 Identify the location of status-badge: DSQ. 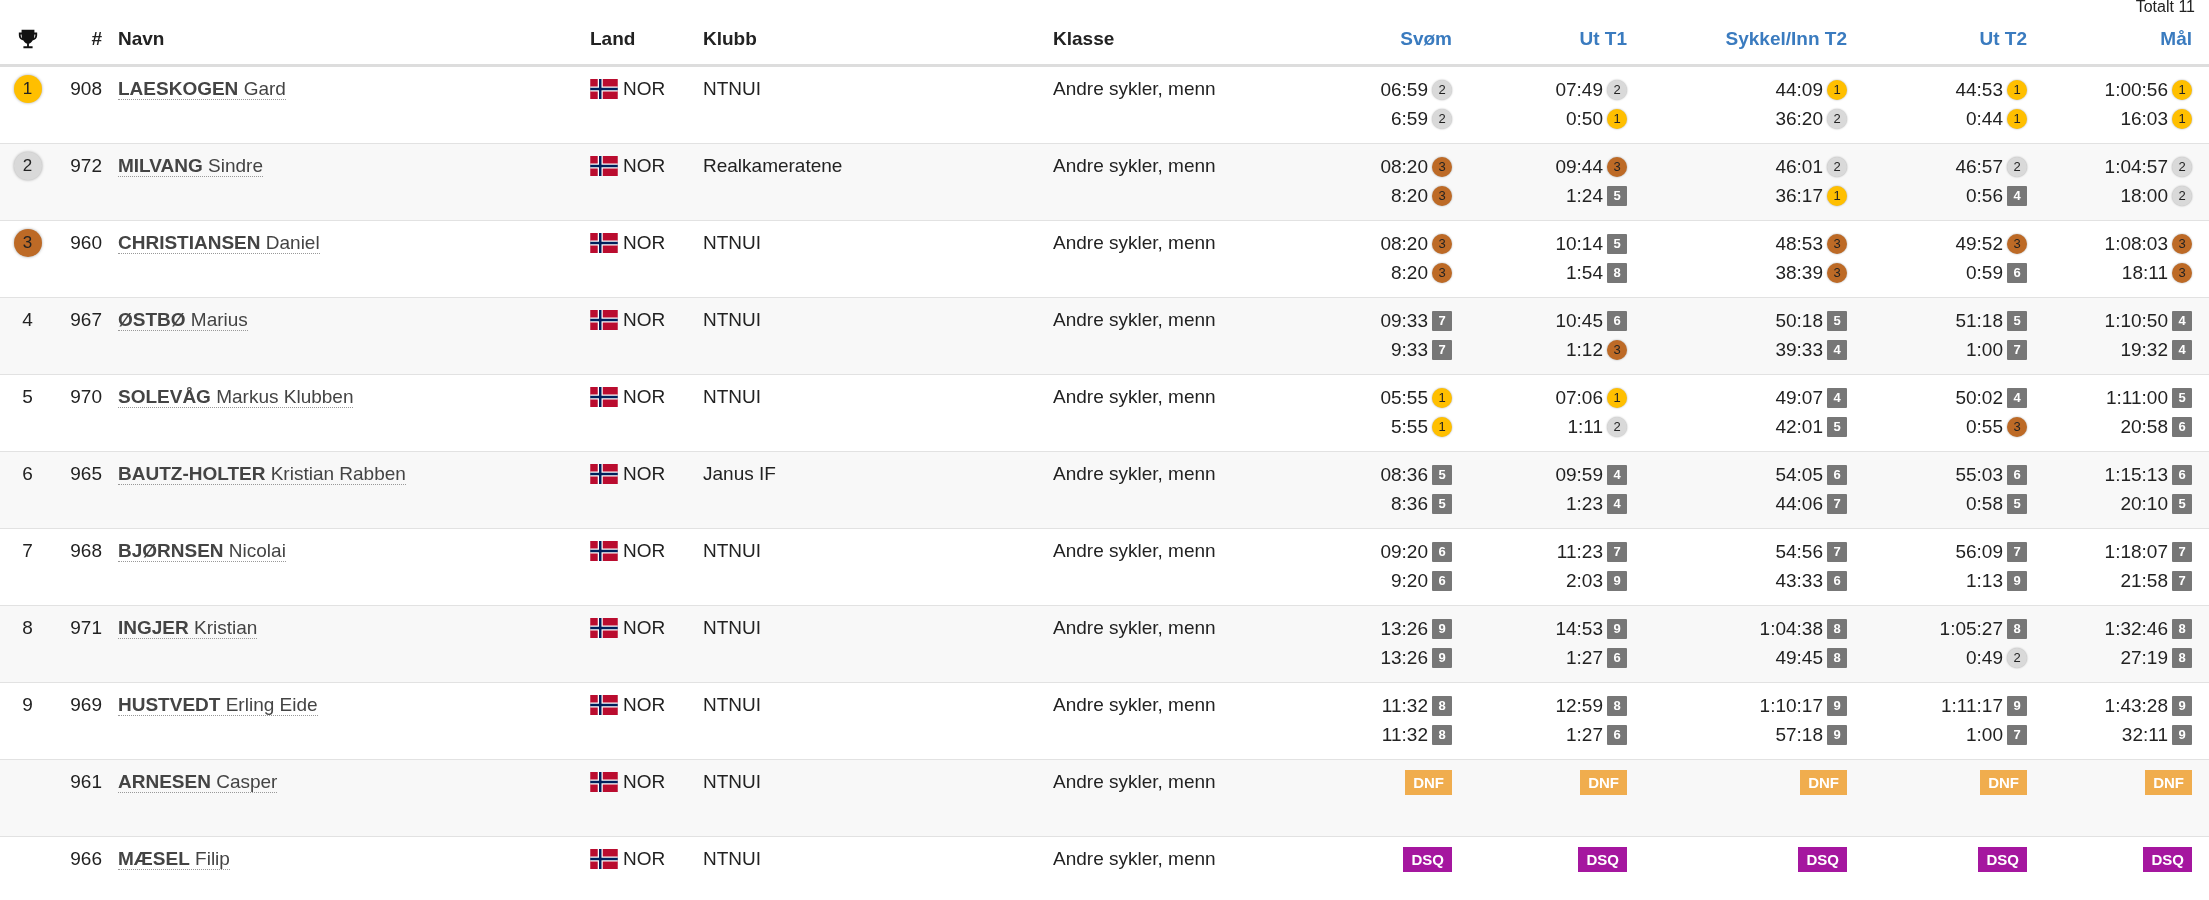
(2167, 859).